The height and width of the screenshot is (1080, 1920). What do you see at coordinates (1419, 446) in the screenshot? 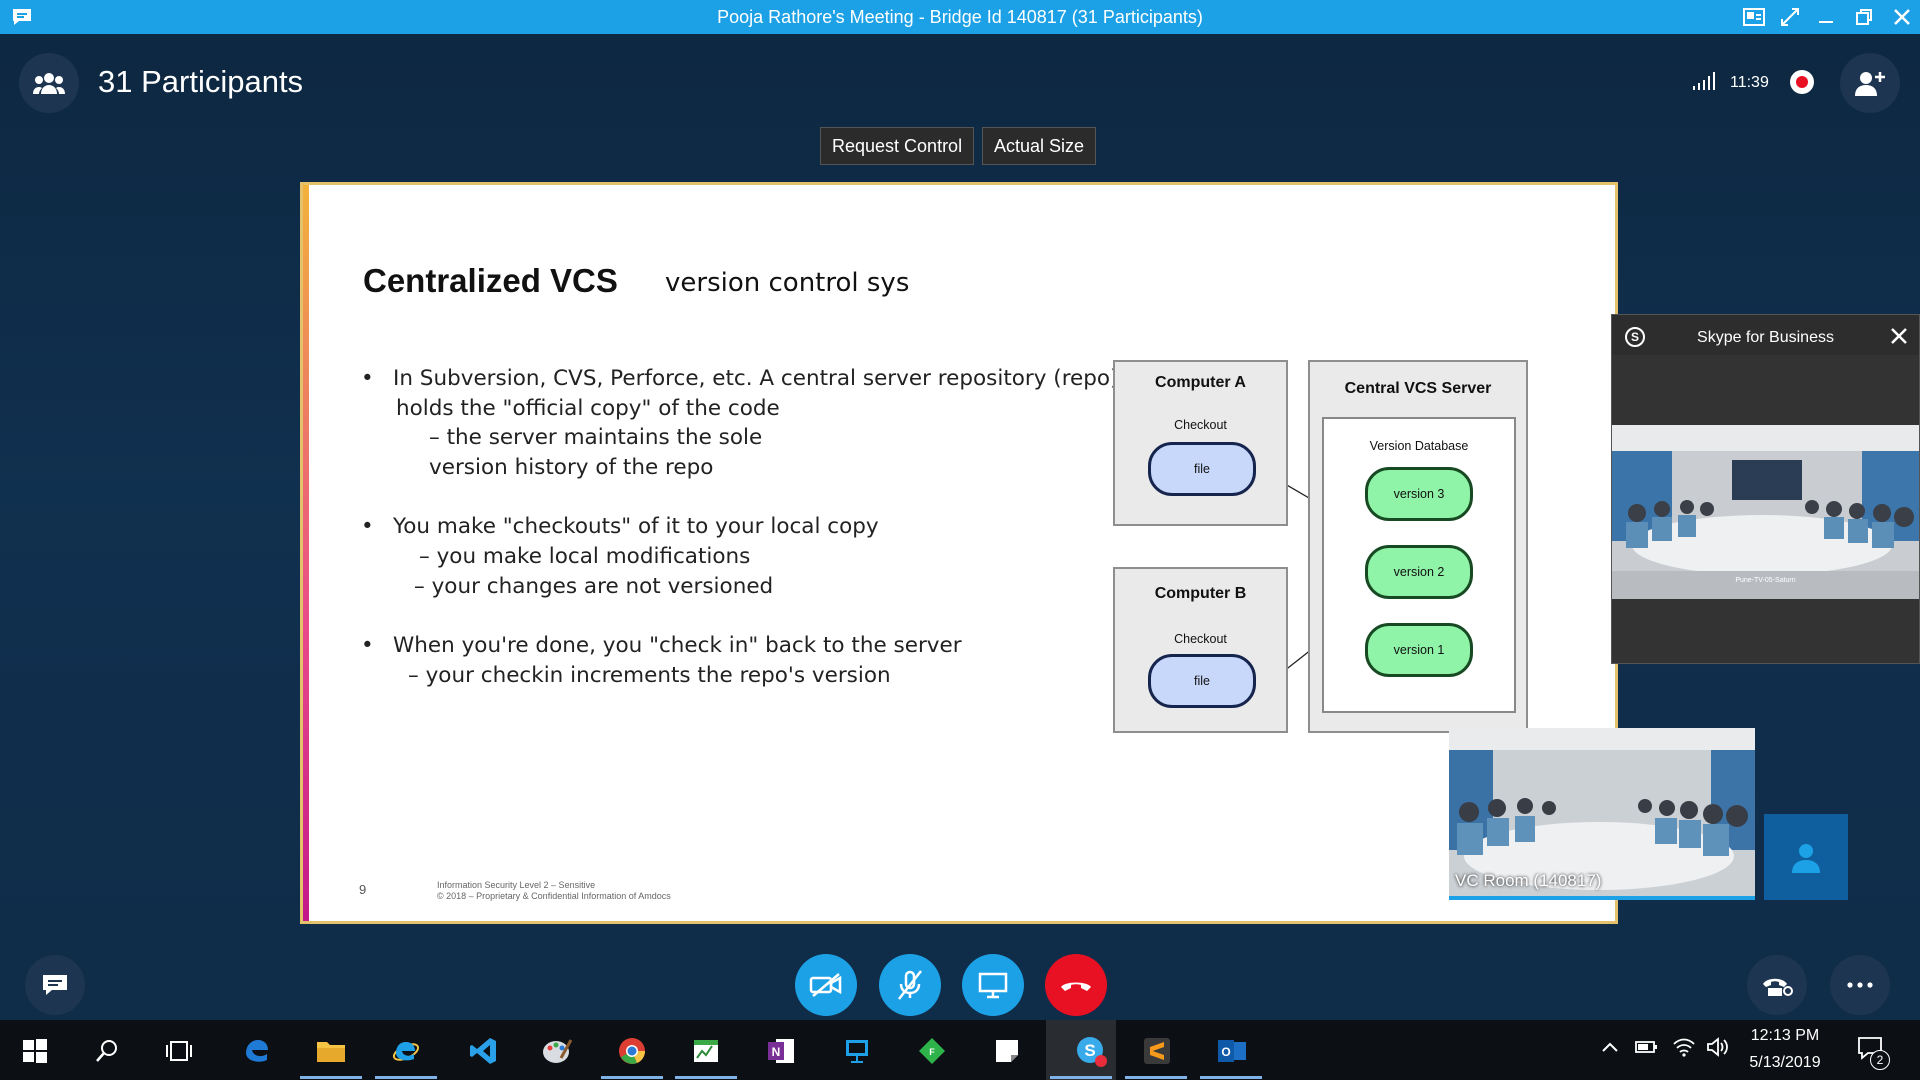
I see `version-database-label: Version Database` at bounding box center [1419, 446].